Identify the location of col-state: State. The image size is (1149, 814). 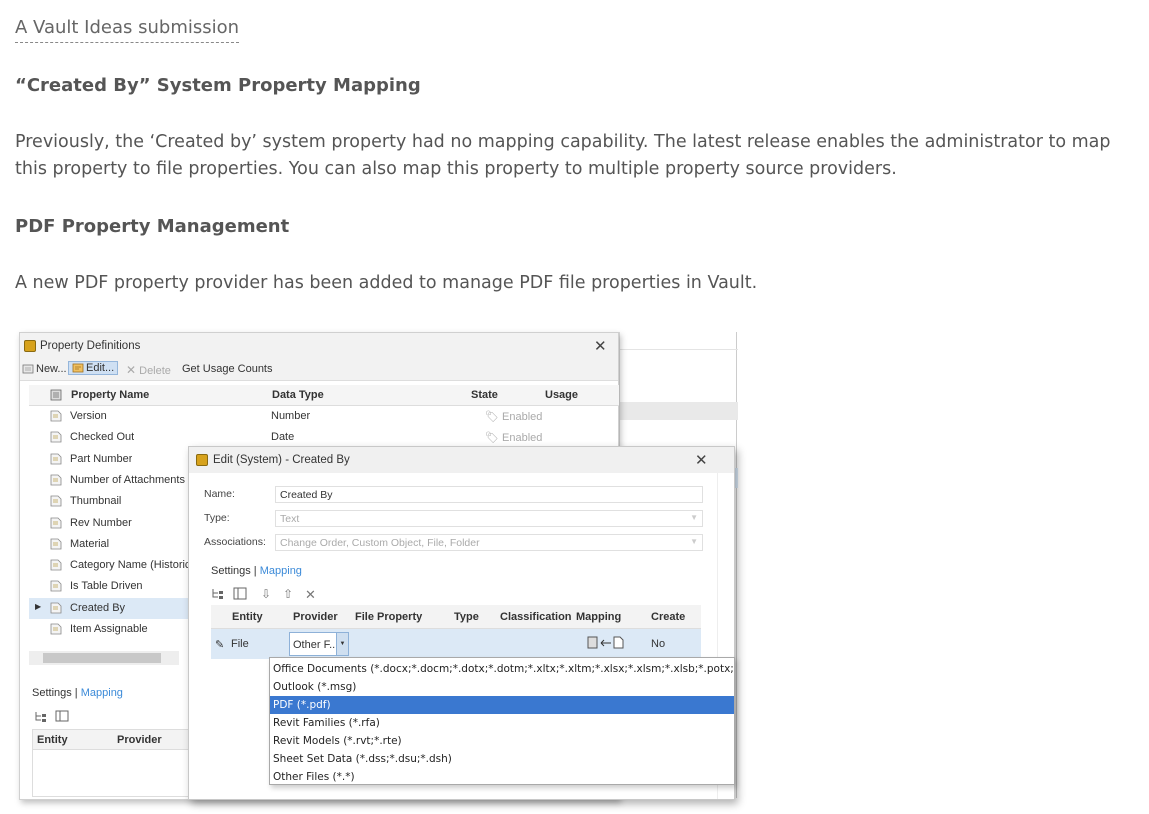
(484, 395).